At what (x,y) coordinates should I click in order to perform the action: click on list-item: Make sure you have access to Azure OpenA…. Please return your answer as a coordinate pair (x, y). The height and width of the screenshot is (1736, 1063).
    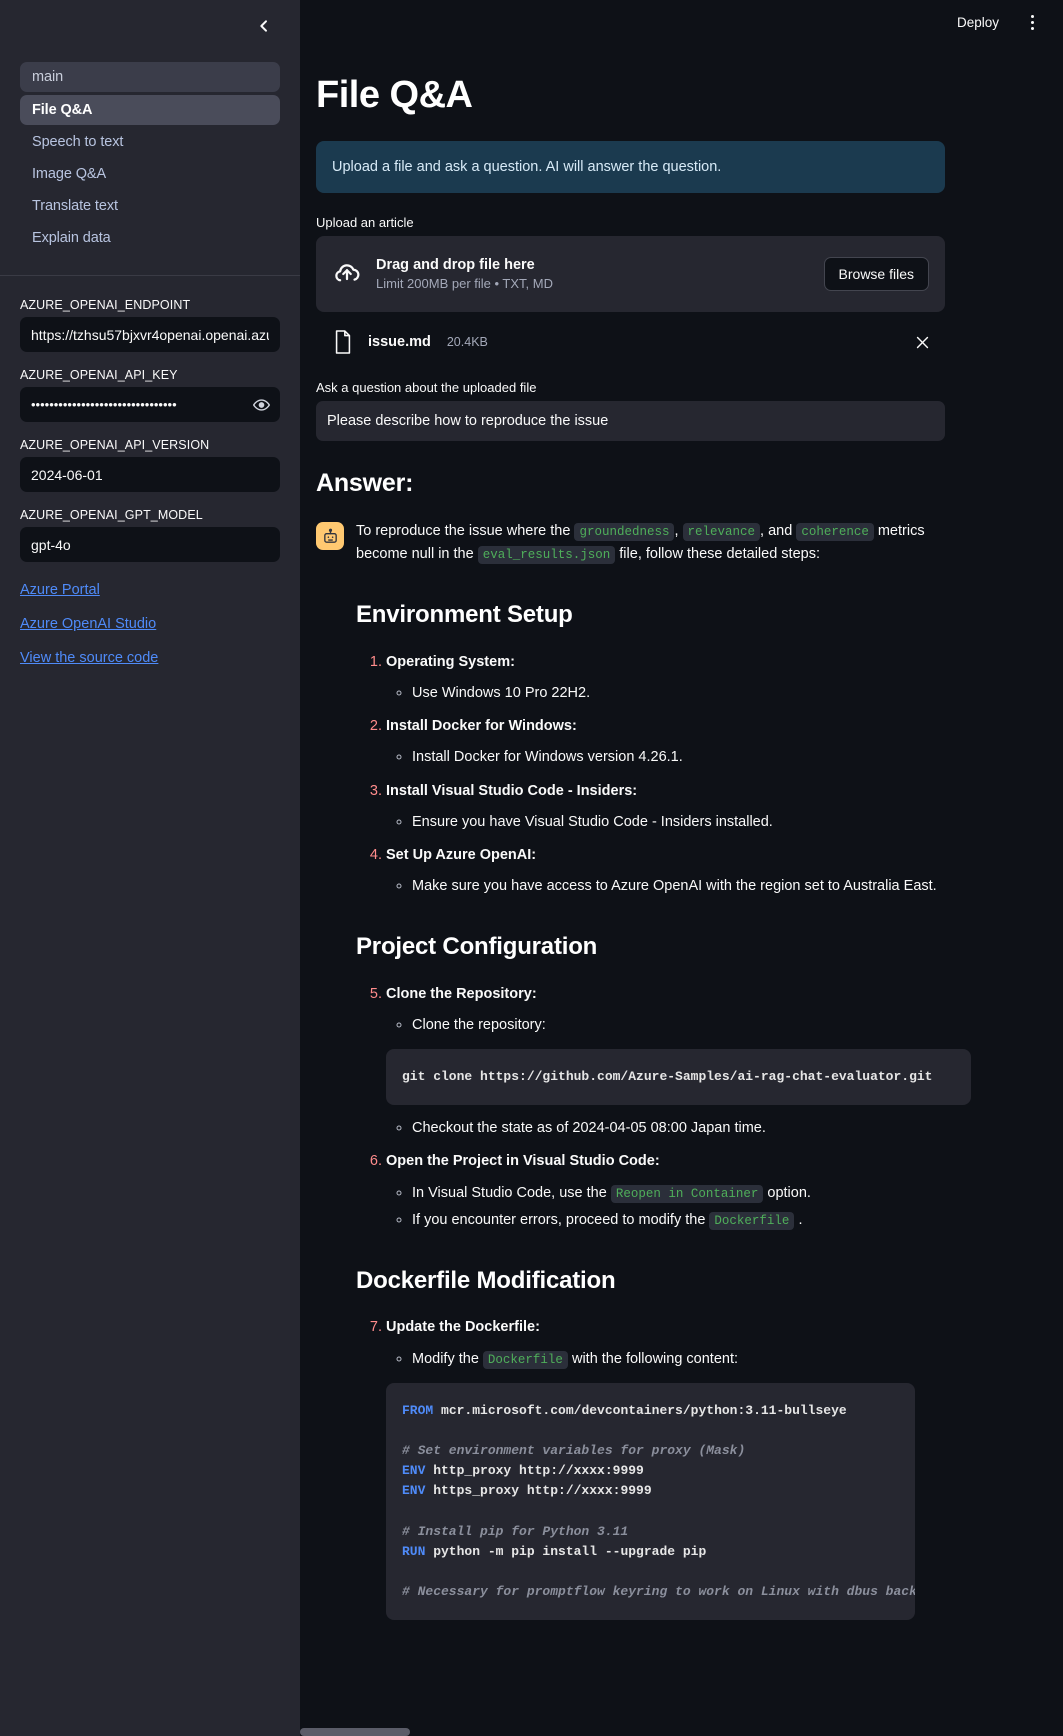
    Looking at the image, I should click on (691, 886).